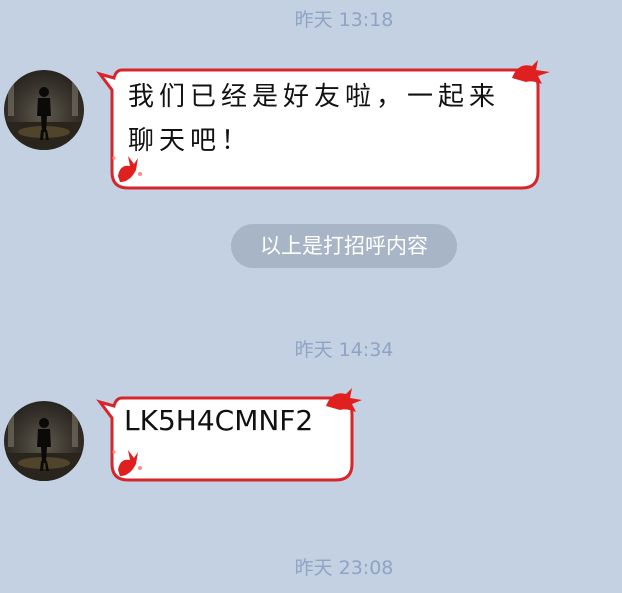  What do you see at coordinates (344, 350) in the screenshot?
I see `timestamp: 昨天 14:34` at bounding box center [344, 350].